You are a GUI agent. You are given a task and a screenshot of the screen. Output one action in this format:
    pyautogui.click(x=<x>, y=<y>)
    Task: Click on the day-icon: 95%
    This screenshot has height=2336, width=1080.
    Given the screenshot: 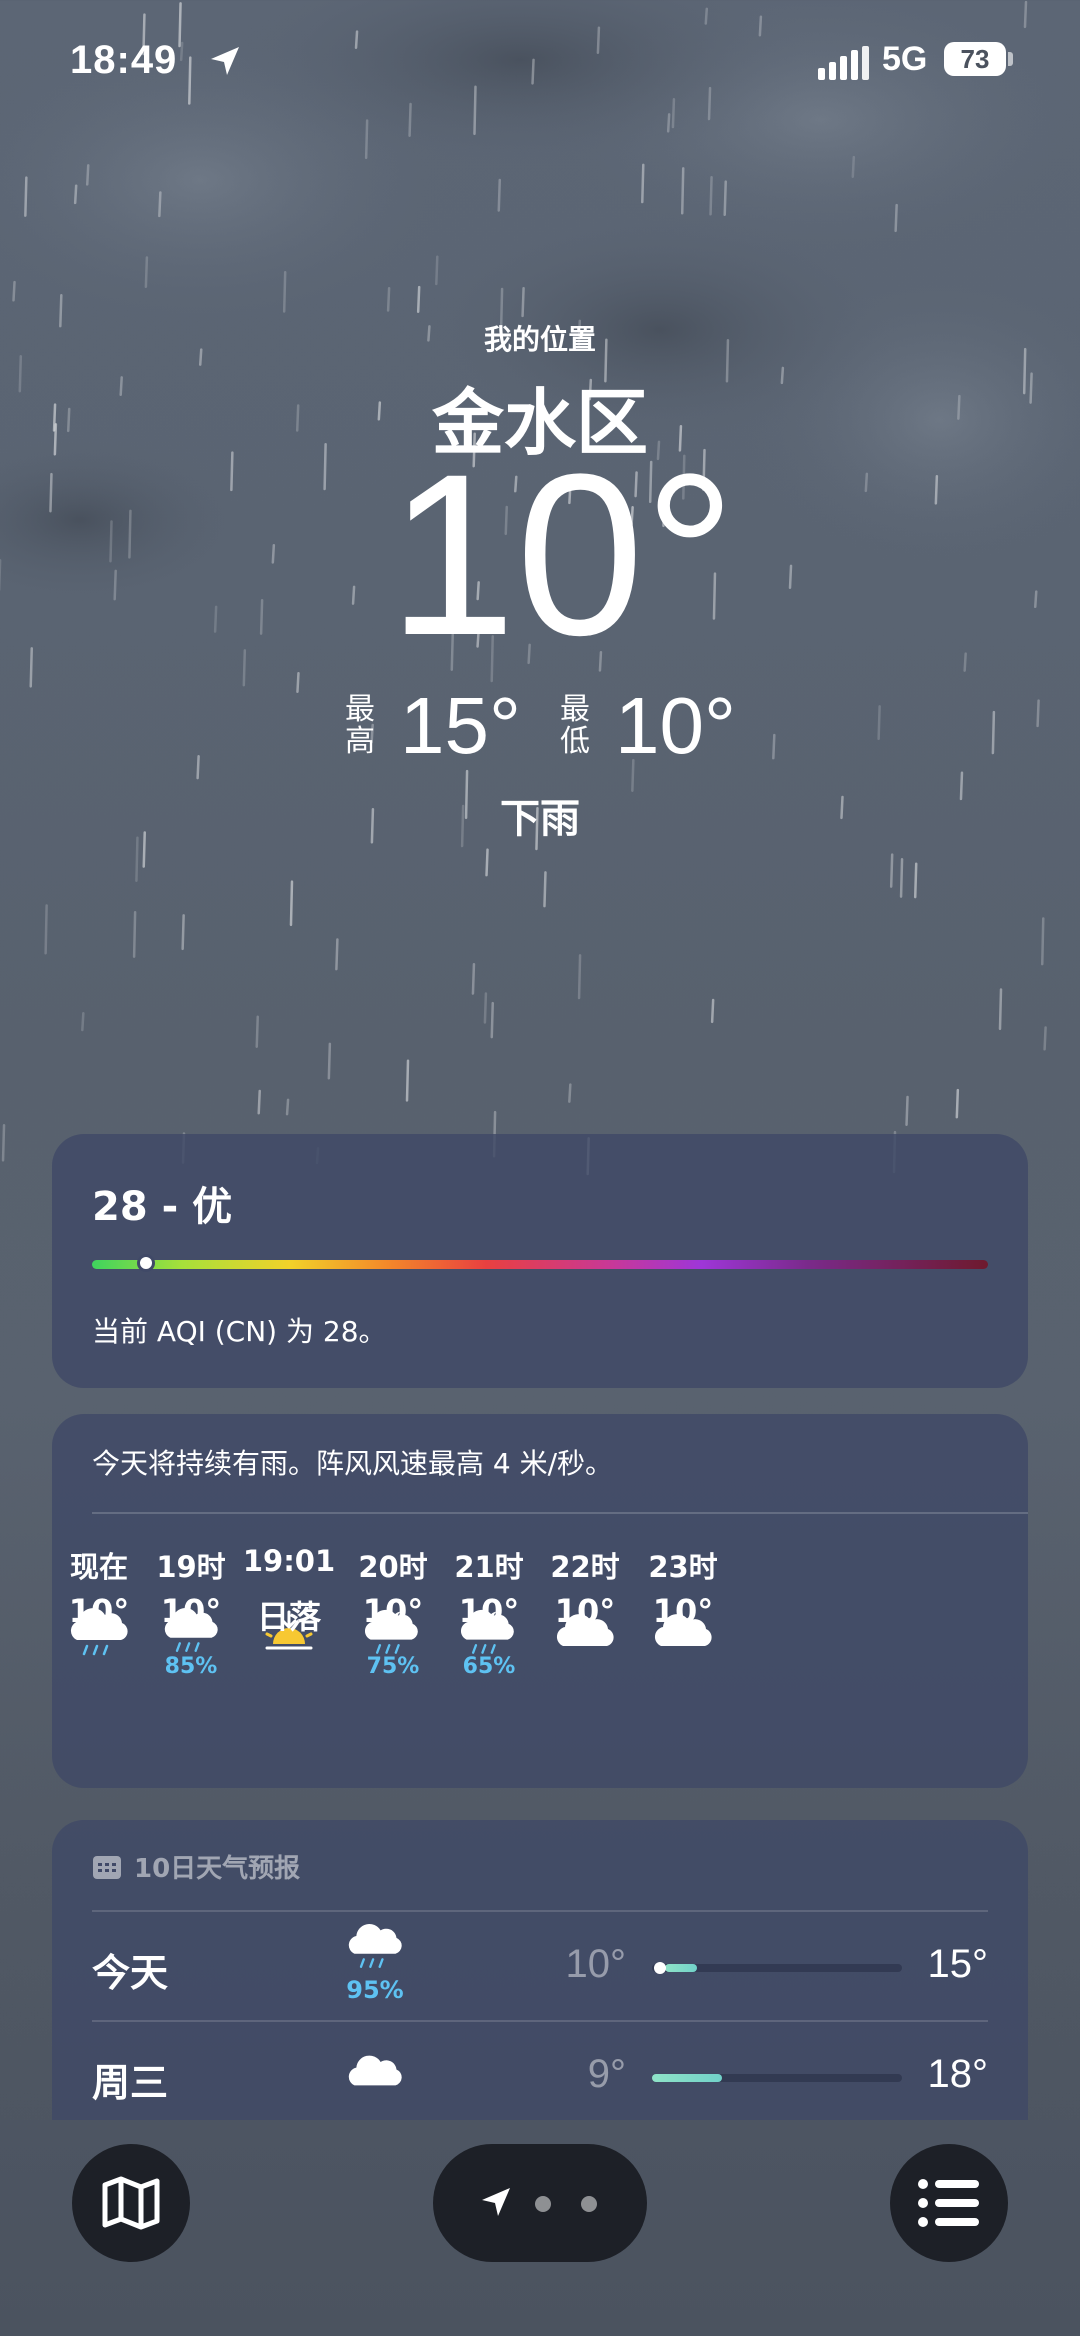 What is the action you would take?
    pyautogui.click(x=375, y=1963)
    